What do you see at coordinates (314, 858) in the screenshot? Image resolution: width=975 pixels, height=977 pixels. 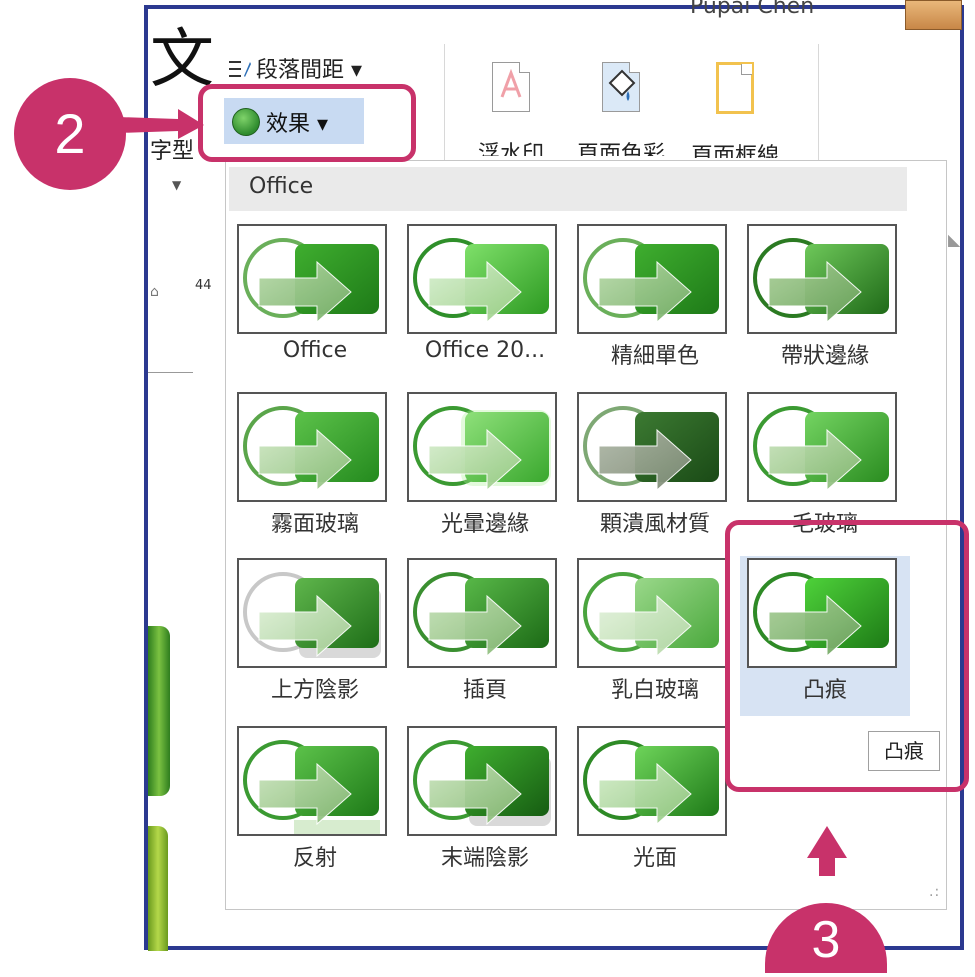 I see `effect-option-label: 反射` at bounding box center [314, 858].